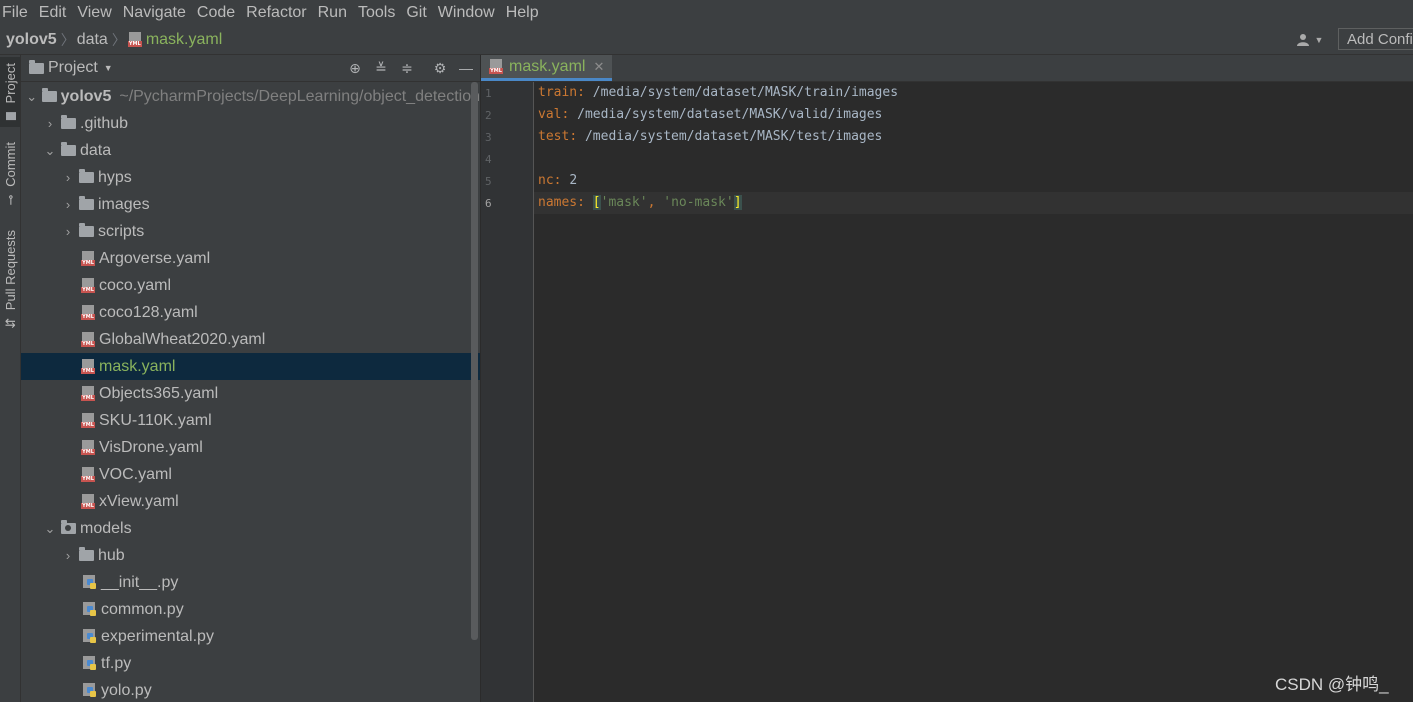  What do you see at coordinates (547, 68) in the screenshot?
I see `editor-tab-mask-yaml: YML mask.yaml ✕` at bounding box center [547, 68].